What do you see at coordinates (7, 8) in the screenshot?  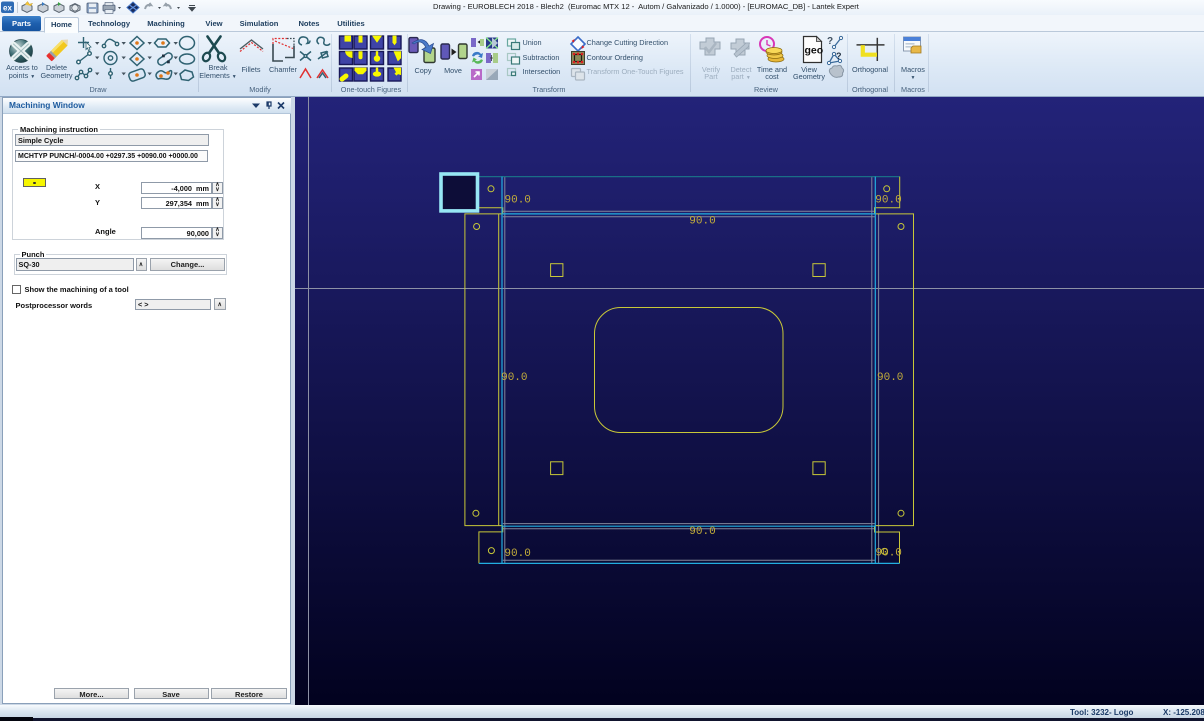 I see `svg-text: ex` at bounding box center [7, 8].